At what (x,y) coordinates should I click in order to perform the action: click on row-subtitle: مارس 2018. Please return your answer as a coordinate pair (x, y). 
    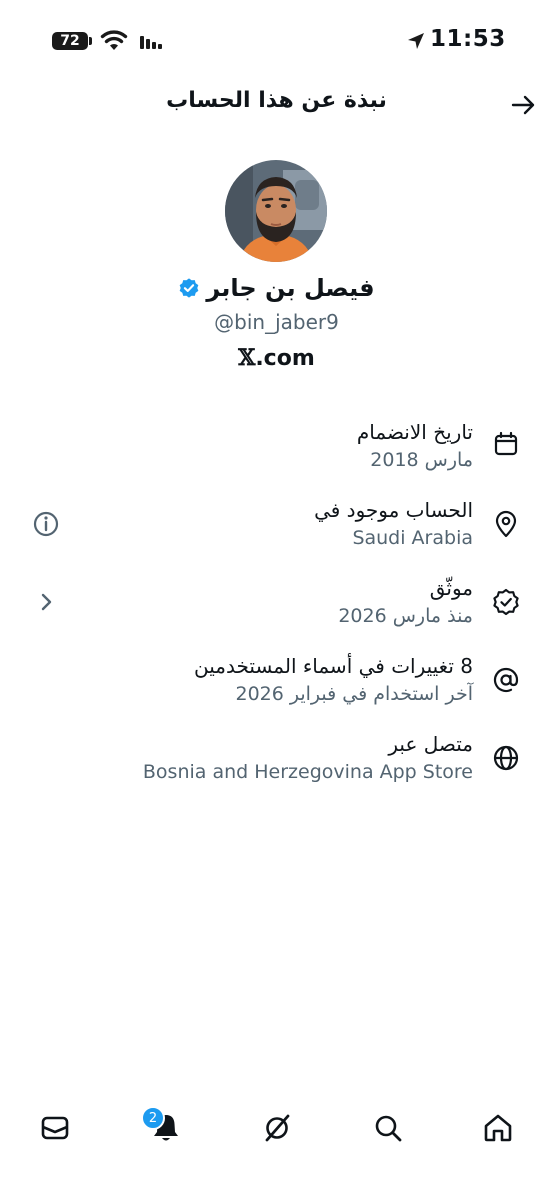
    Looking at the image, I should click on (421, 460).